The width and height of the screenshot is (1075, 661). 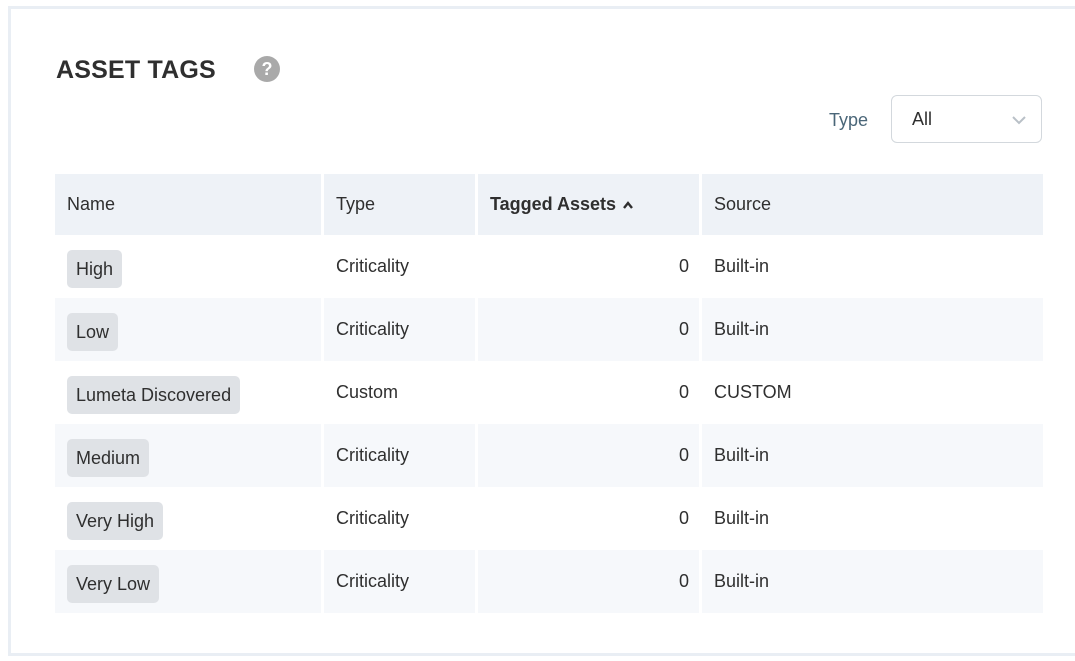 I want to click on table-row: Very High Criticality 0 Built-in, so click(x=549, y=518).